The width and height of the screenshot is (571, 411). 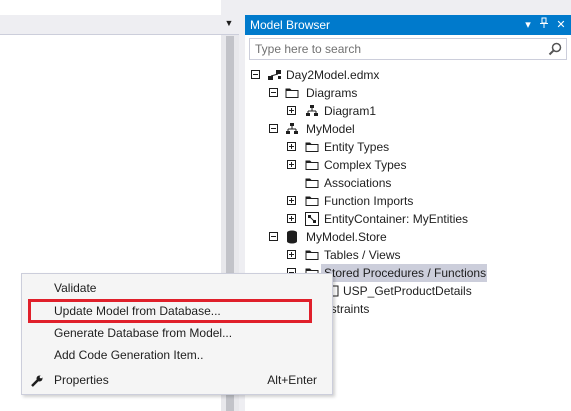 I want to click on tree-item-label: Tables / Views, so click(x=362, y=255).